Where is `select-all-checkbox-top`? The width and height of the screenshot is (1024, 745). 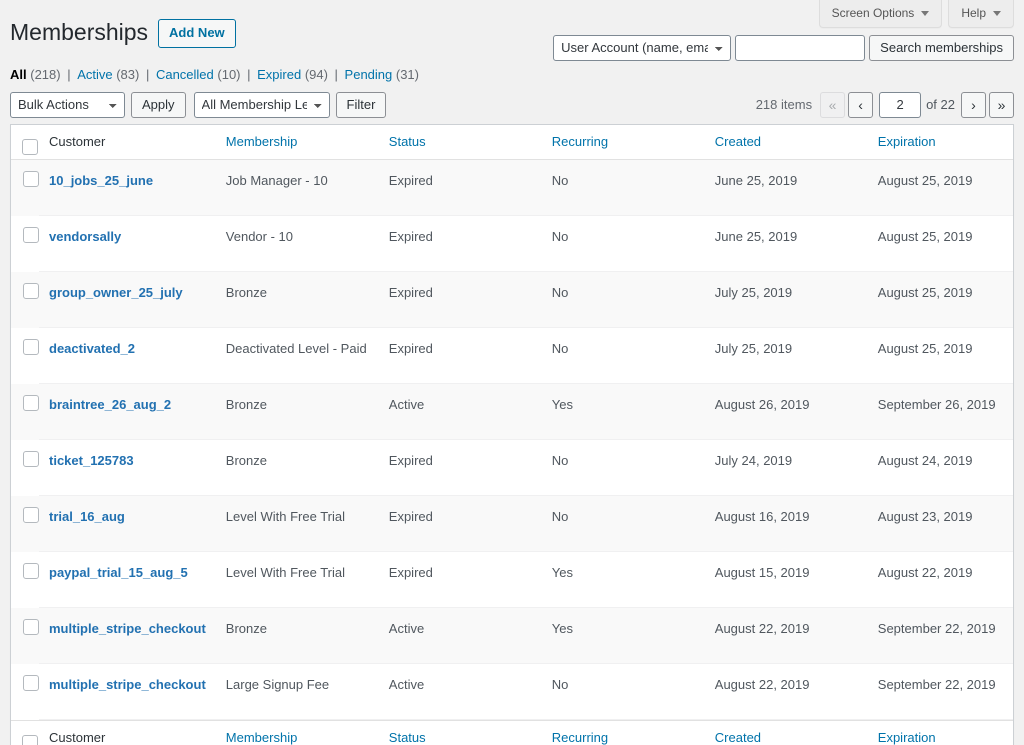
select-all-checkbox-top is located at coordinates (30, 146).